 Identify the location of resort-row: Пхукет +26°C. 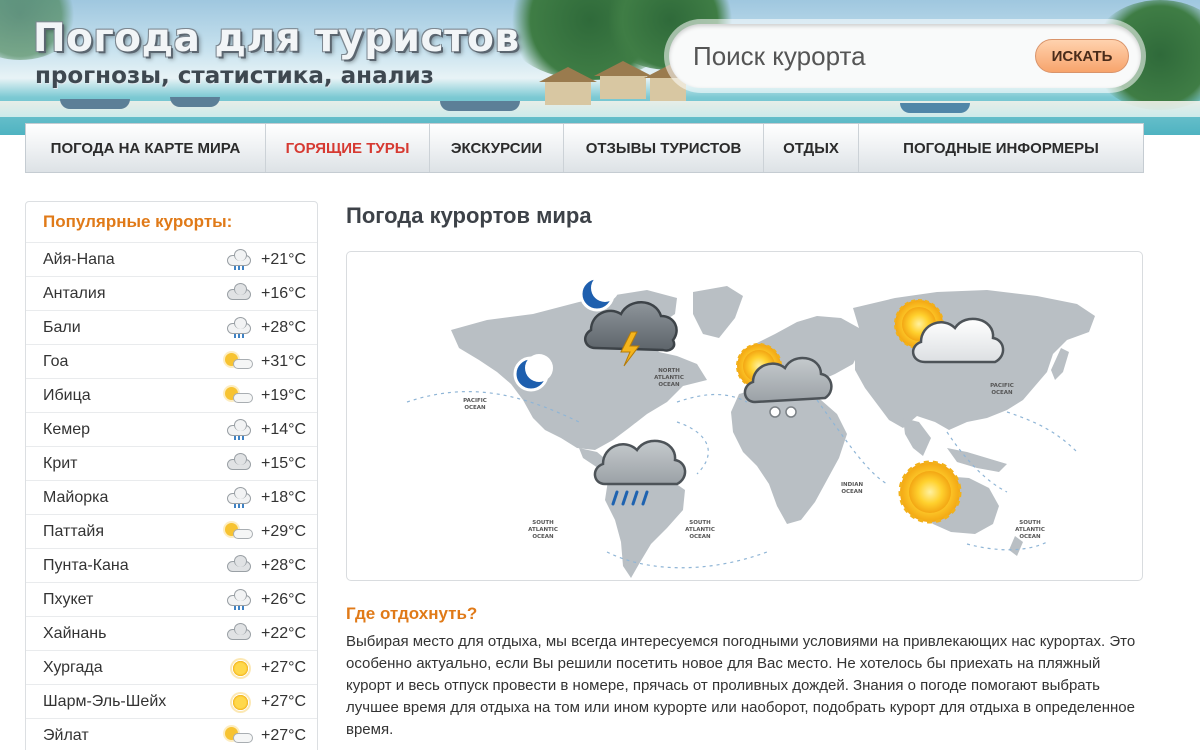
(171, 599).